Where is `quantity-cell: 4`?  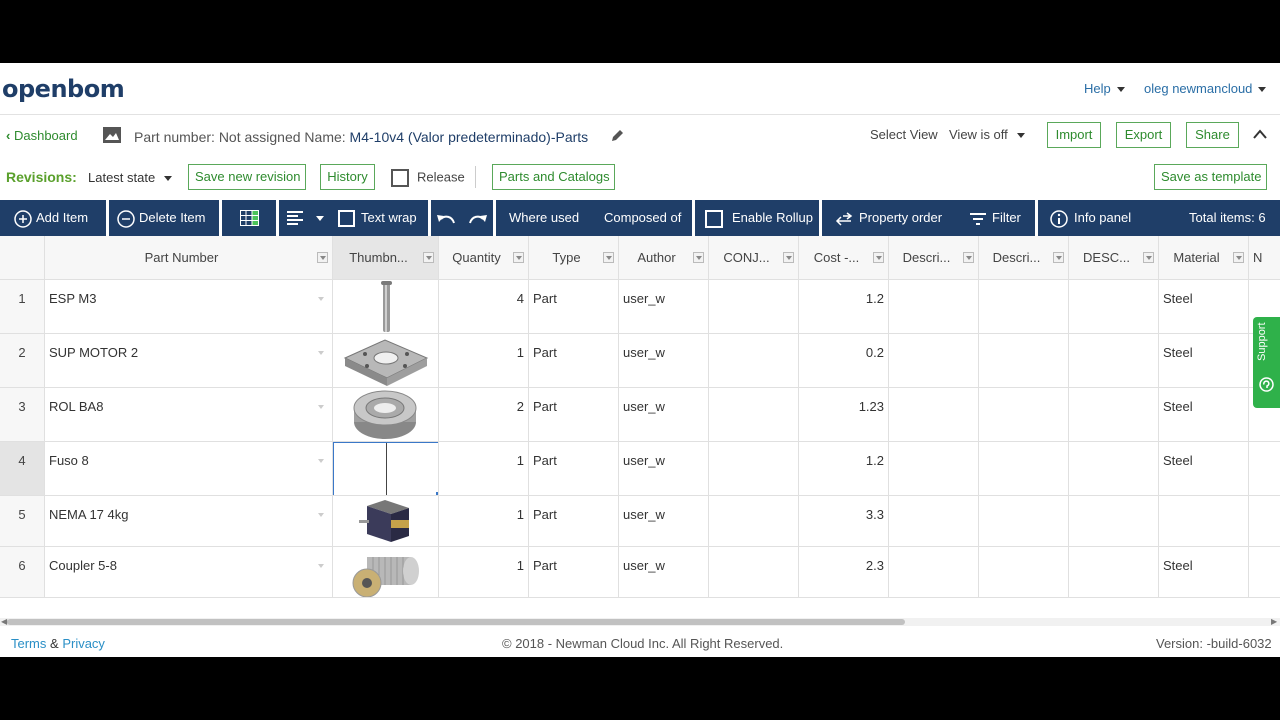 quantity-cell: 4 is located at coordinates (484, 307).